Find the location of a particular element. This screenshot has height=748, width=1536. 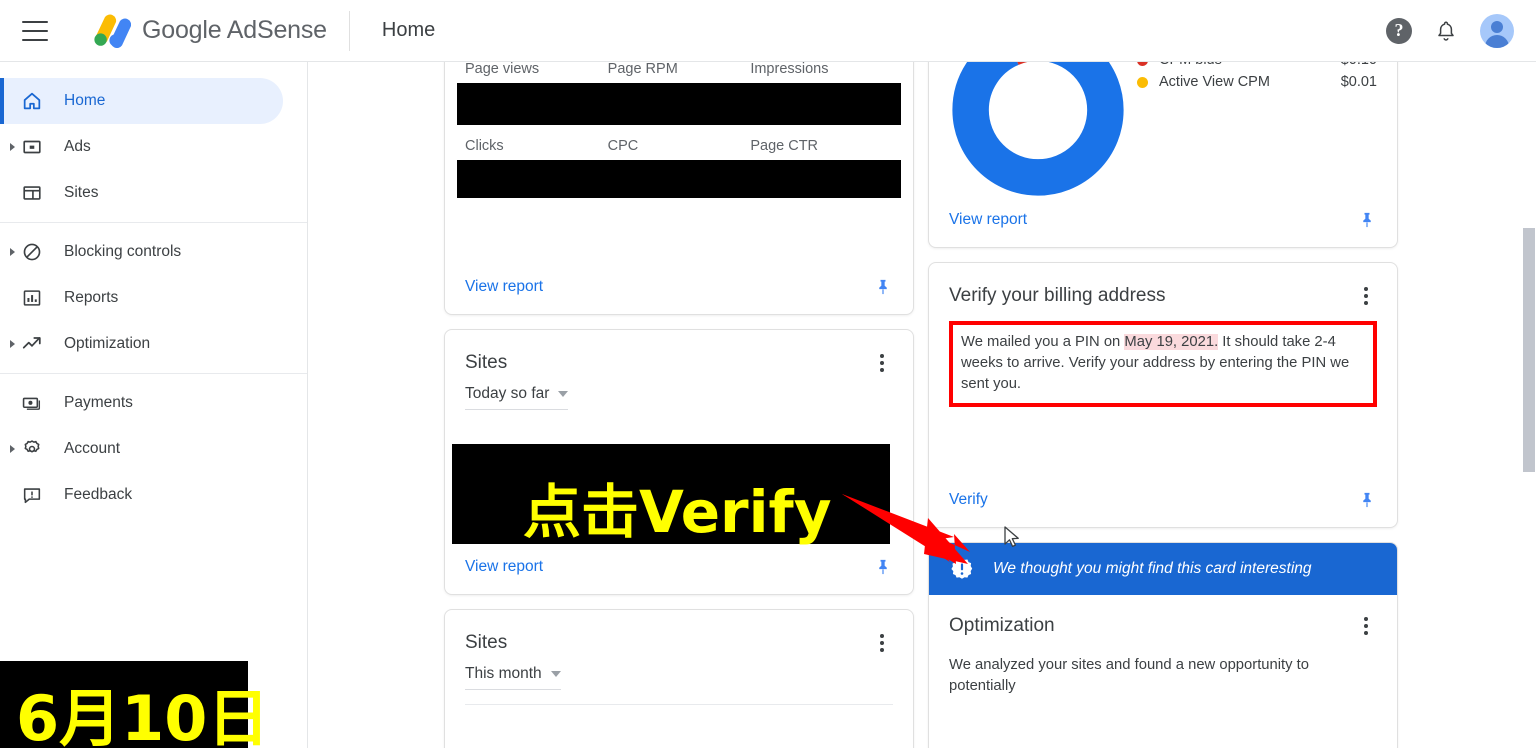

verify-button: Verify is located at coordinates (968, 500).